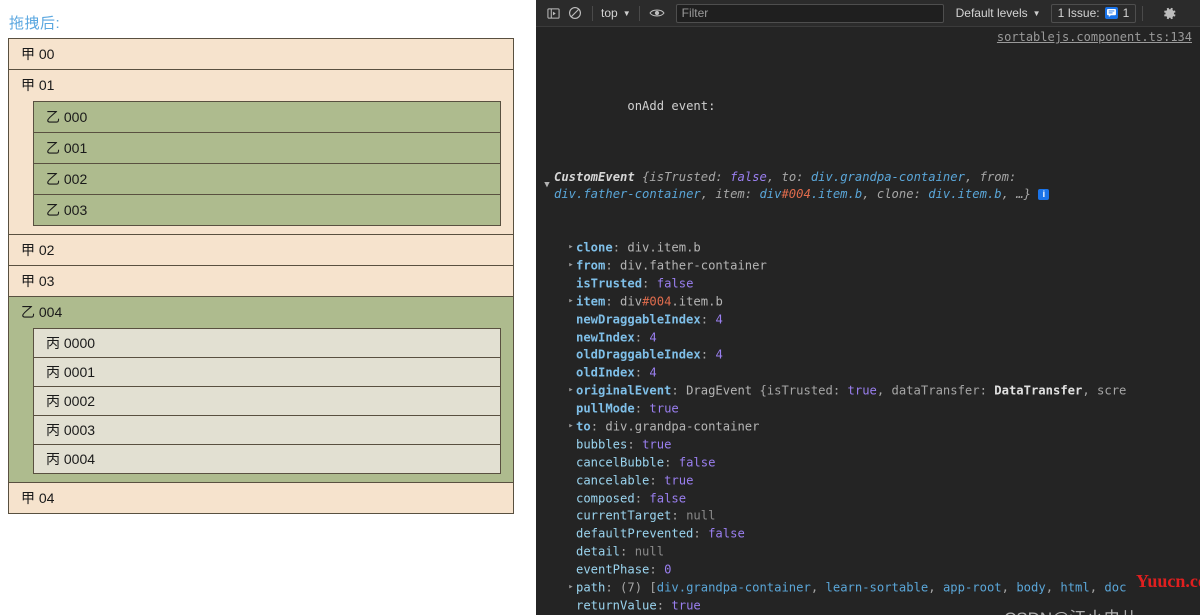  What do you see at coordinates (675, 283) in the screenshot?
I see `property-value-token: false` at bounding box center [675, 283].